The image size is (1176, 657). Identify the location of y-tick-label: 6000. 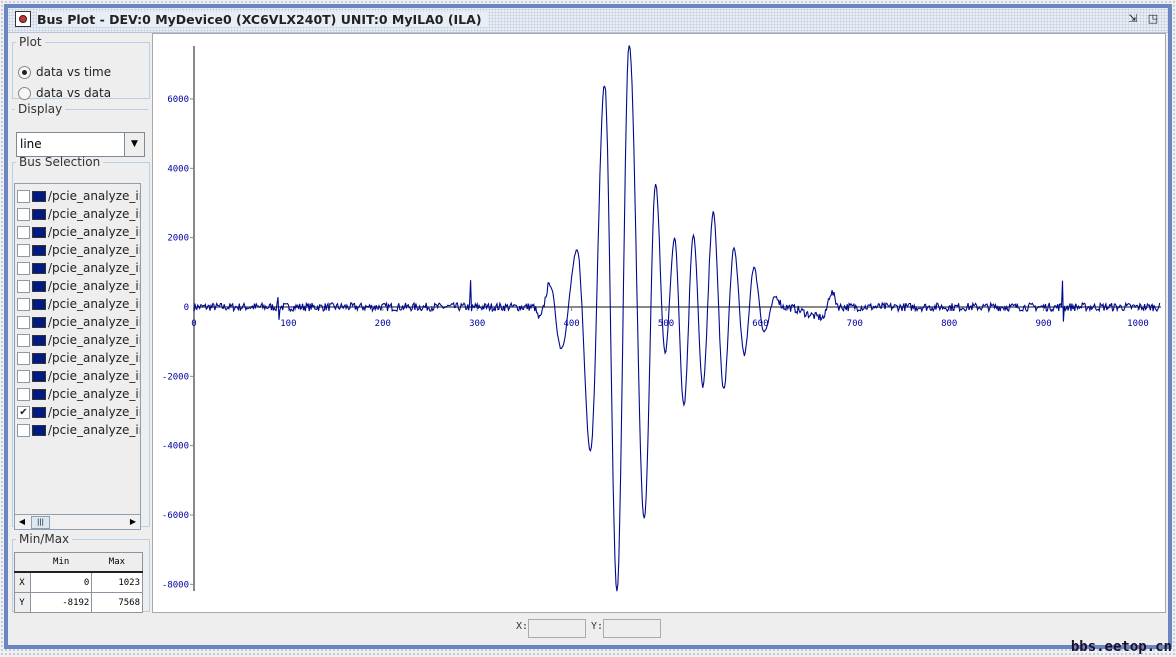
(178, 100).